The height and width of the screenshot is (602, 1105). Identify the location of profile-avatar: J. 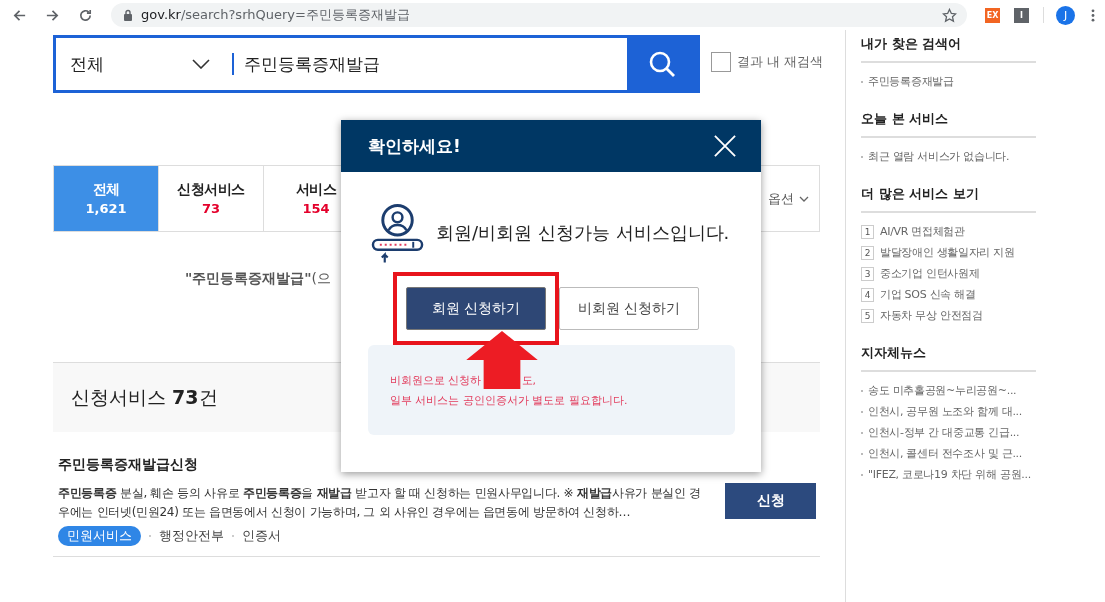
(1065, 15).